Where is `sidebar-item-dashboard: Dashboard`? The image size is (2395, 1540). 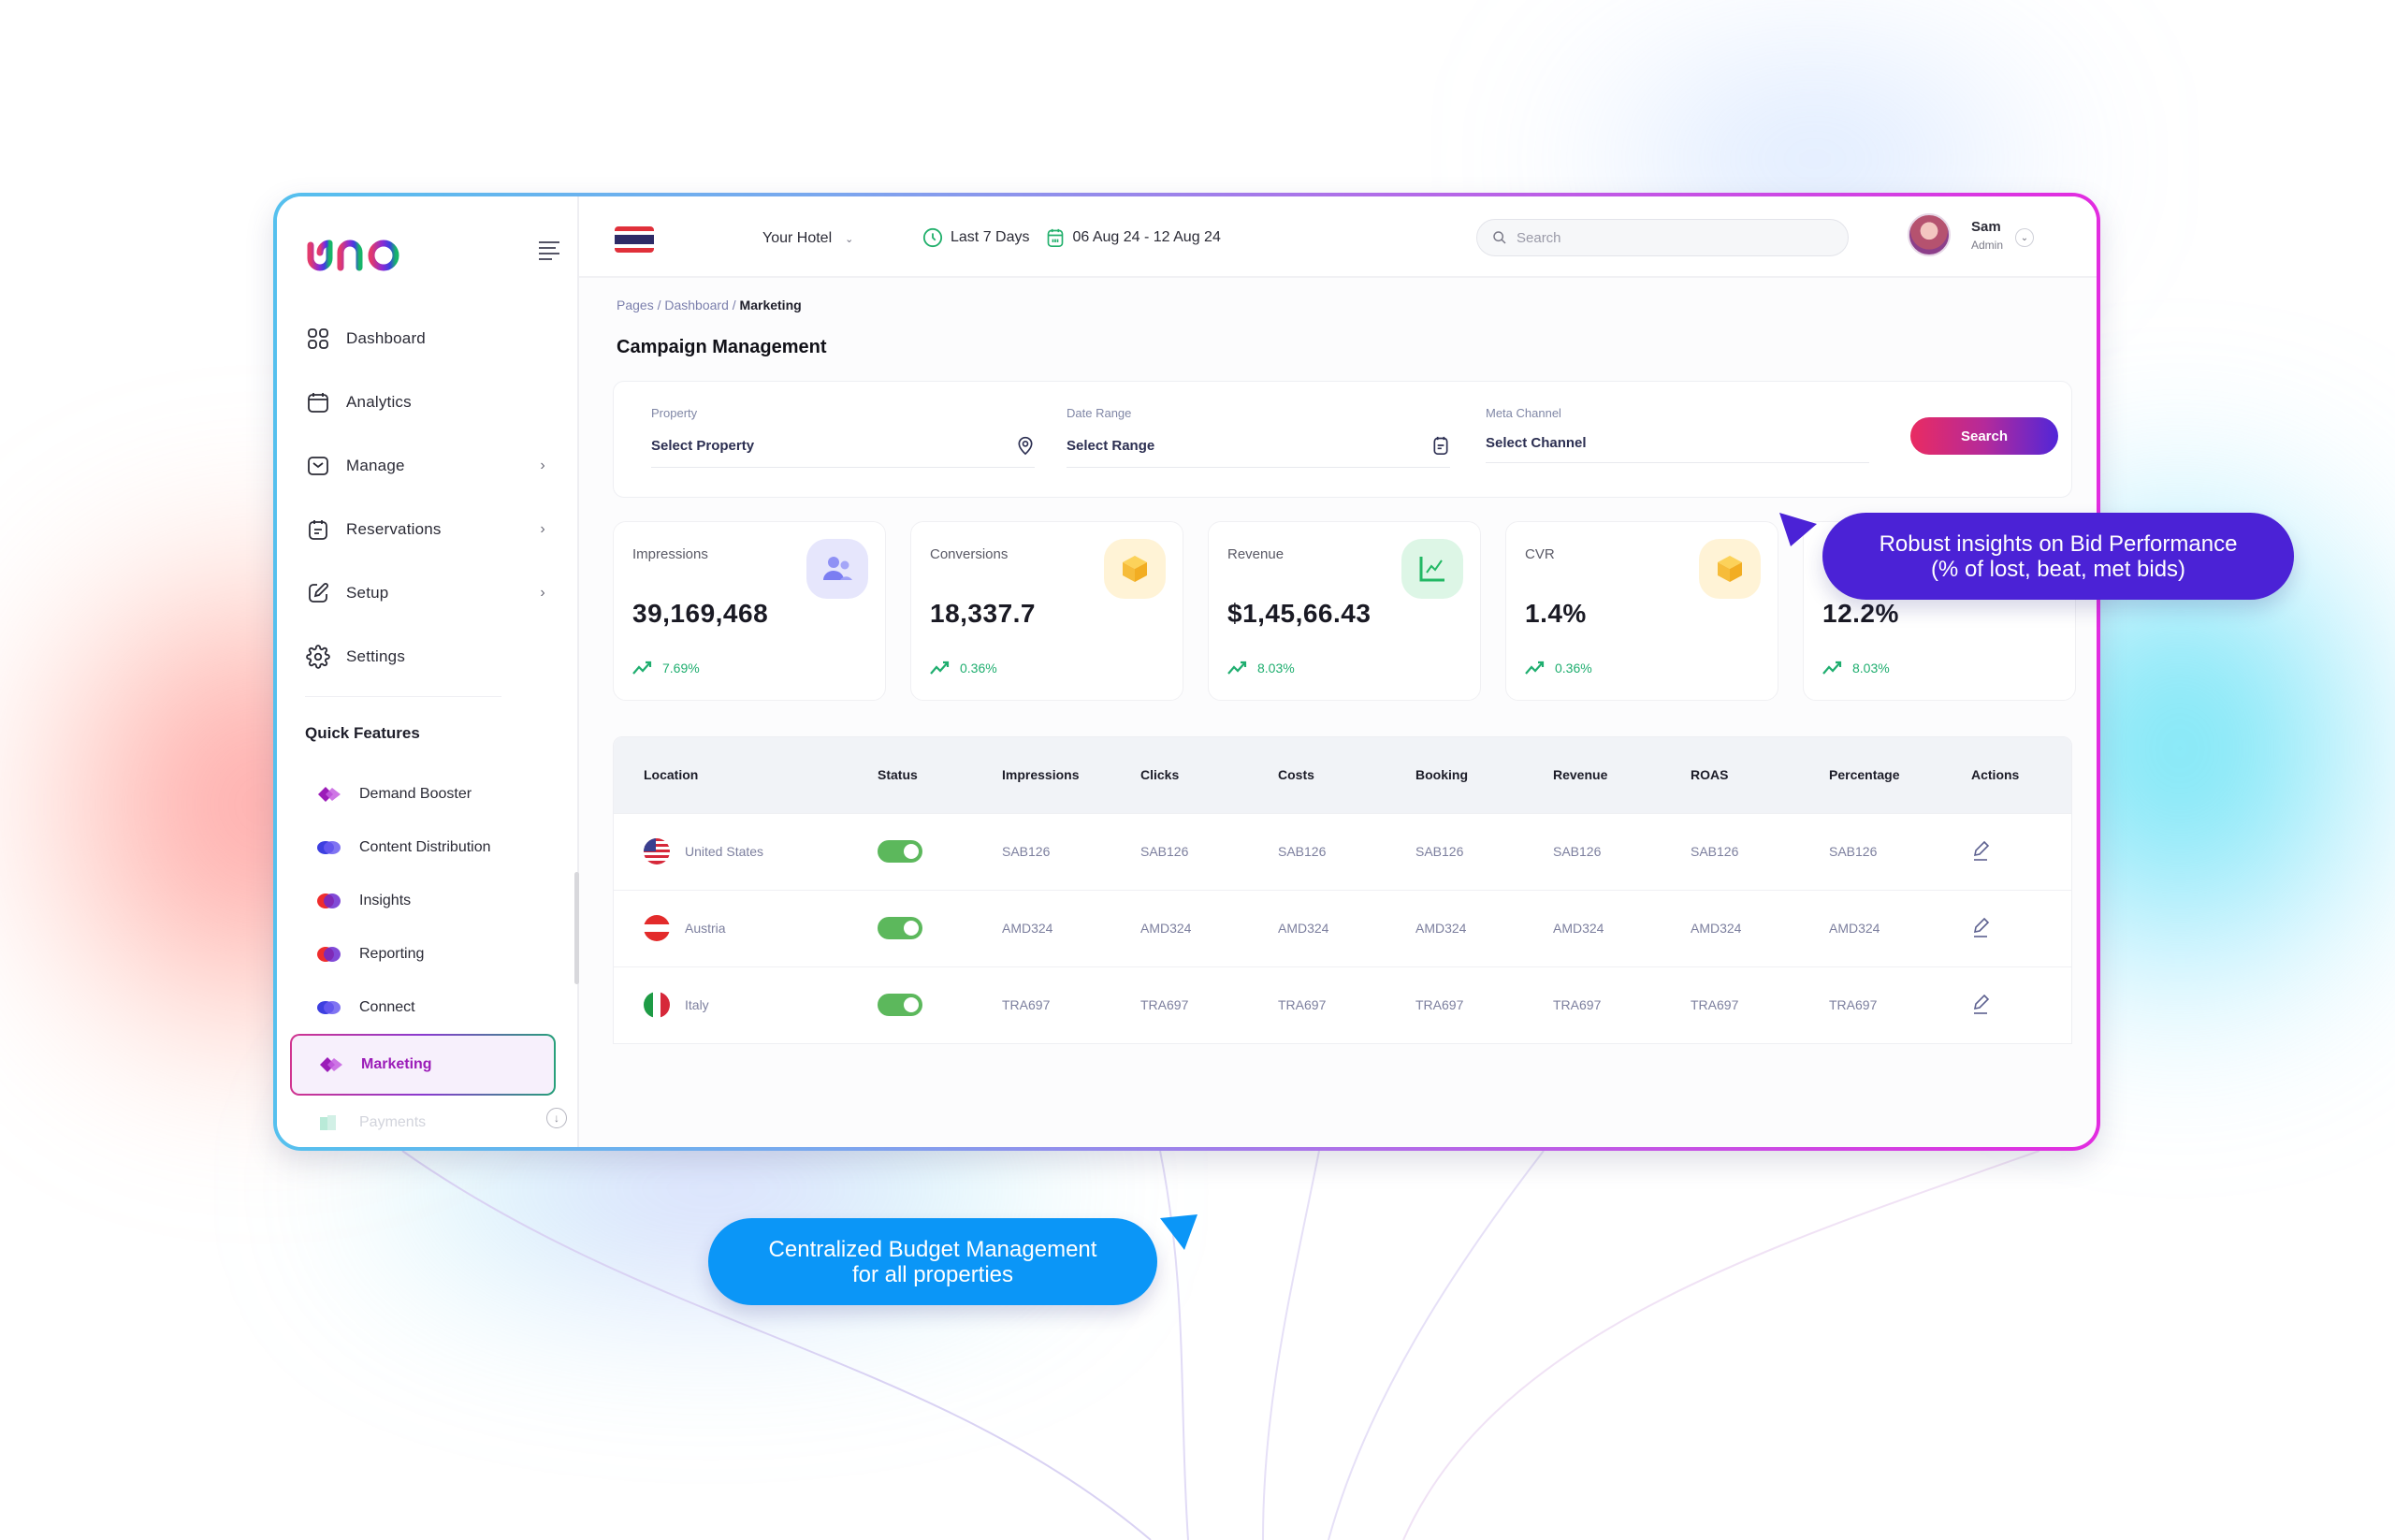 sidebar-item-dashboard: Dashboard is located at coordinates (428, 339).